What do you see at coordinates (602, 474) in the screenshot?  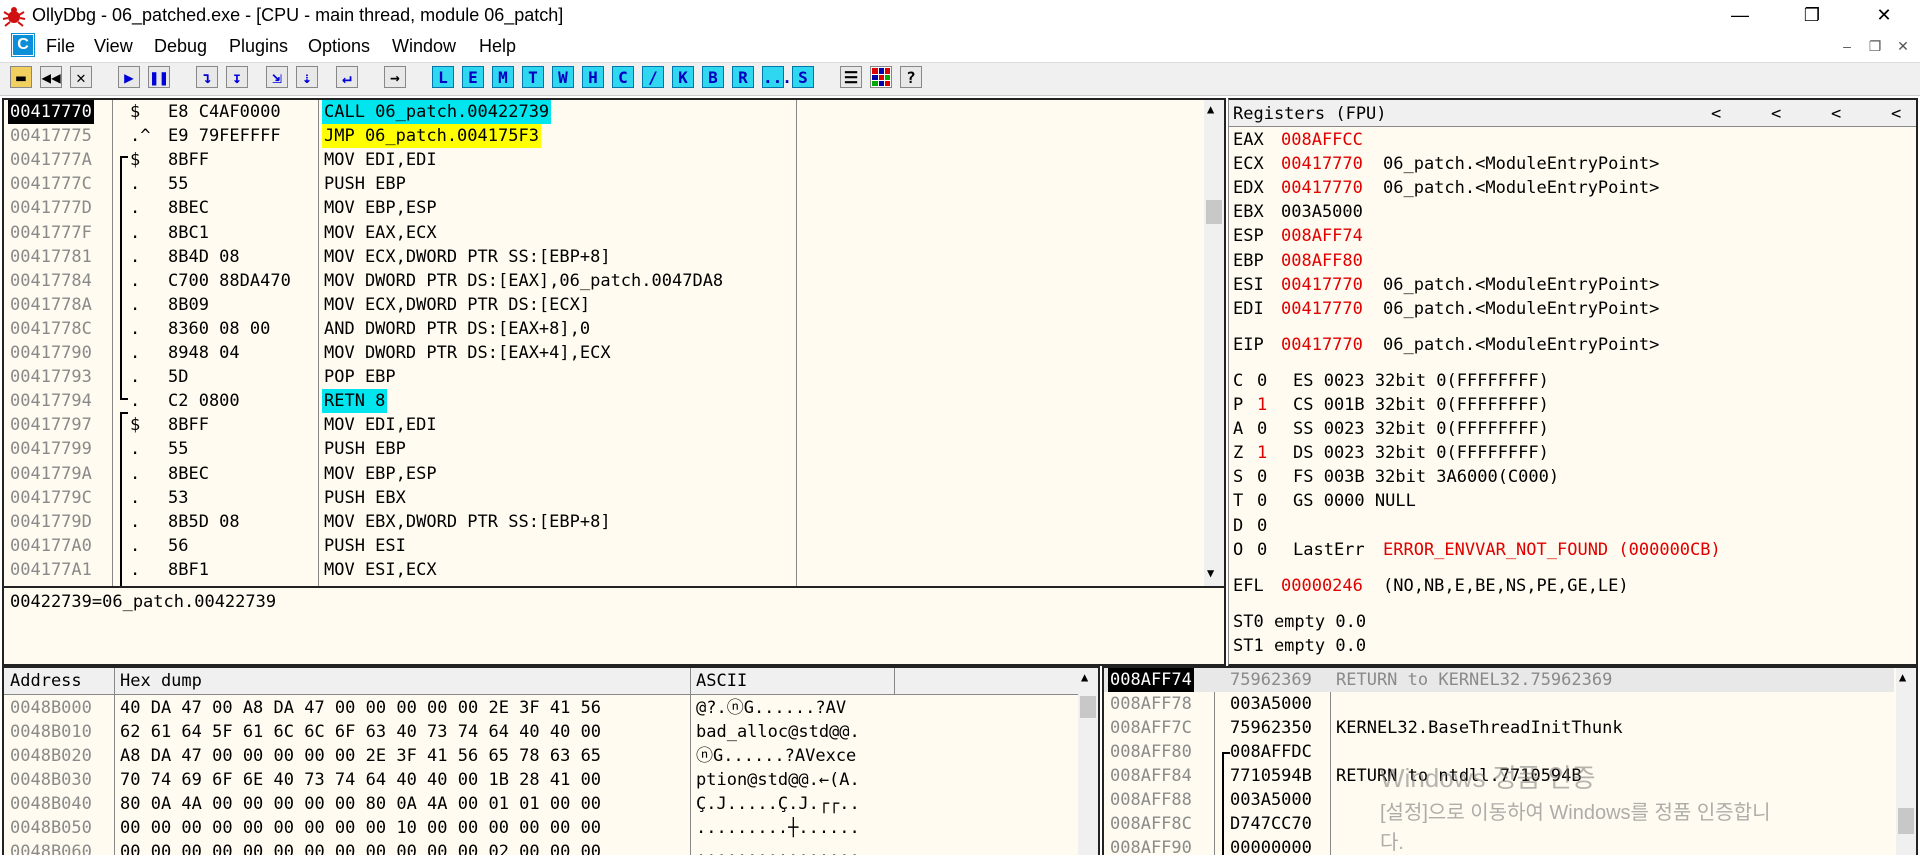 I see `disasm-row: 0041779A. 8BEC MOV EBP,ESP` at bounding box center [602, 474].